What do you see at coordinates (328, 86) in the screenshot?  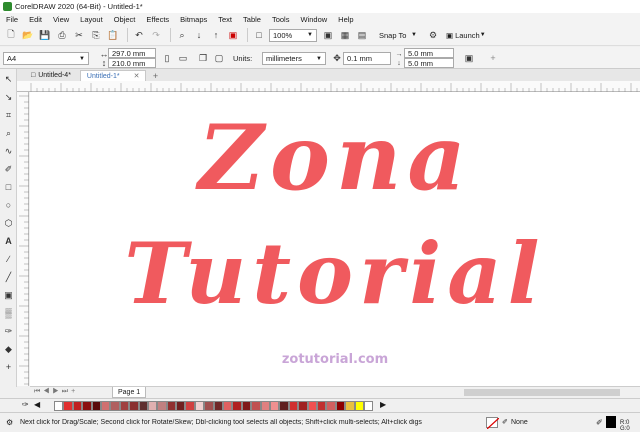 I see `horizontal-ruler` at bounding box center [328, 86].